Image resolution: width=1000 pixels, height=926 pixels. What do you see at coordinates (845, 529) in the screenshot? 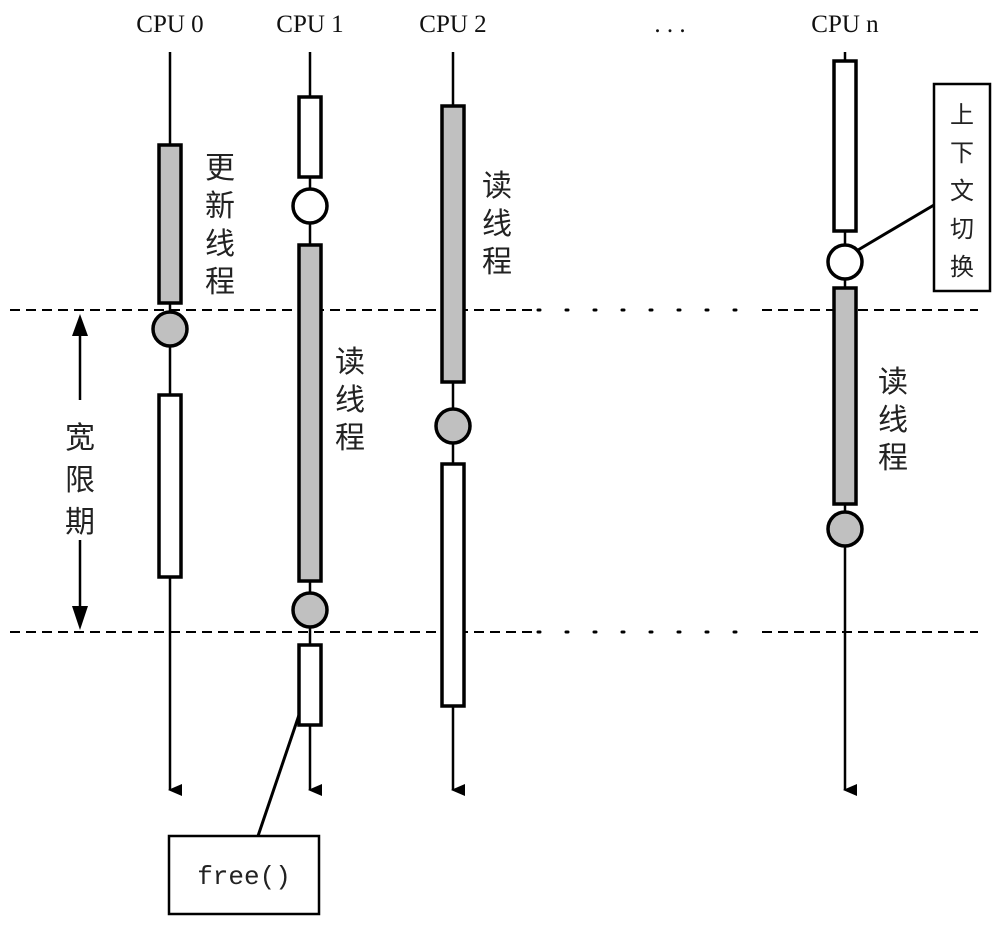
I see `cpun-quiescent-state` at bounding box center [845, 529].